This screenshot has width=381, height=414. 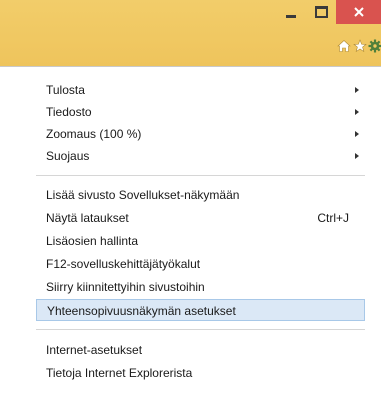 What do you see at coordinates (87, 218) in the screenshot?
I see `menu-item-label: Näytä lataukset` at bounding box center [87, 218].